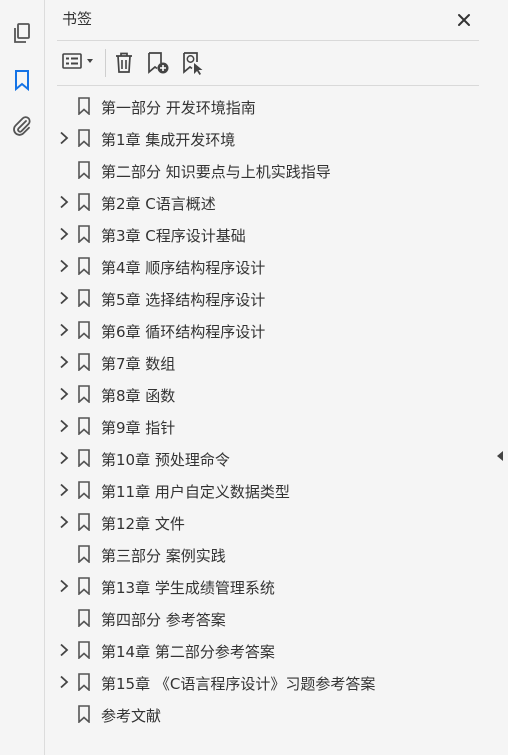 This screenshot has height=755, width=508. What do you see at coordinates (183, 268) in the screenshot?
I see `bookmark-label: 第4章 顺序结构程序设计` at bounding box center [183, 268].